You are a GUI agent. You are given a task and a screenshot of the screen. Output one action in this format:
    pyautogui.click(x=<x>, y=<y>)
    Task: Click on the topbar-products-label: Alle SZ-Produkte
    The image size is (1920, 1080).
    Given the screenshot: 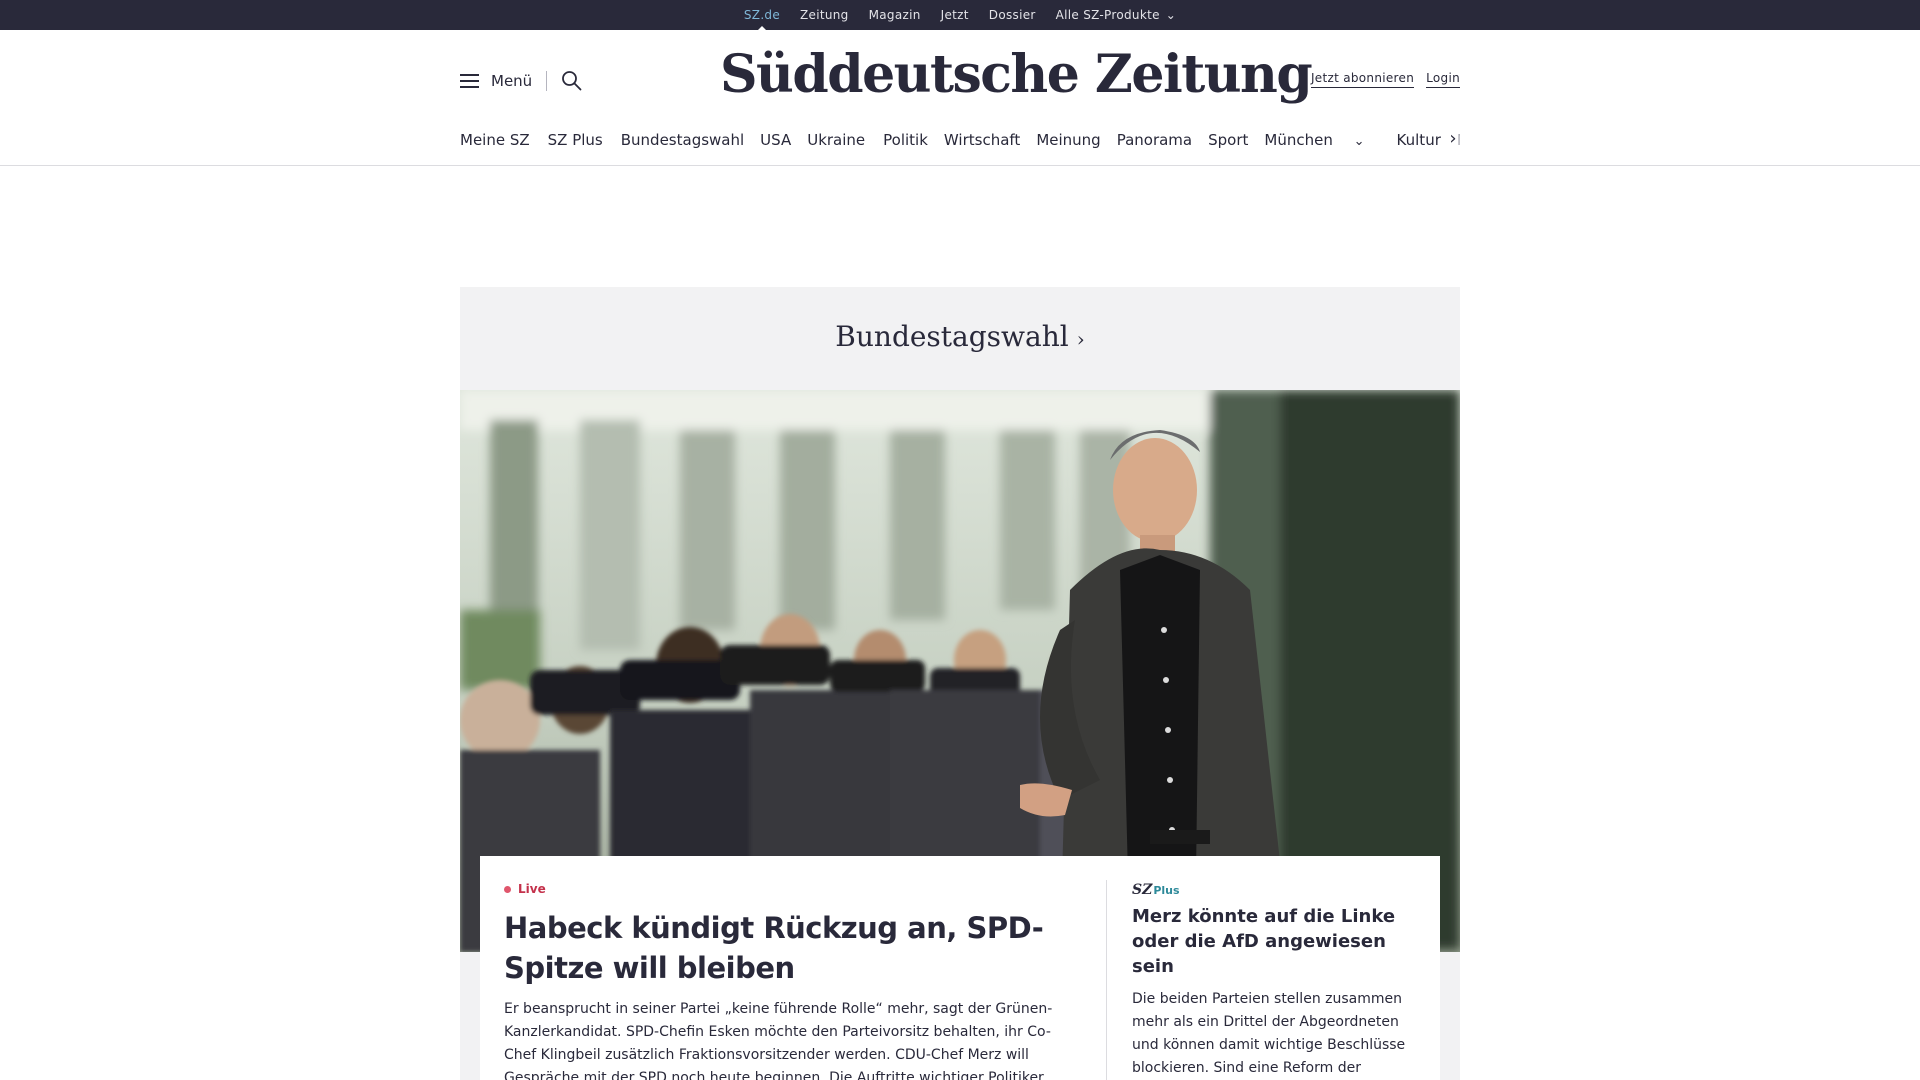 What is the action you would take?
    pyautogui.click(x=1107, y=15)
    